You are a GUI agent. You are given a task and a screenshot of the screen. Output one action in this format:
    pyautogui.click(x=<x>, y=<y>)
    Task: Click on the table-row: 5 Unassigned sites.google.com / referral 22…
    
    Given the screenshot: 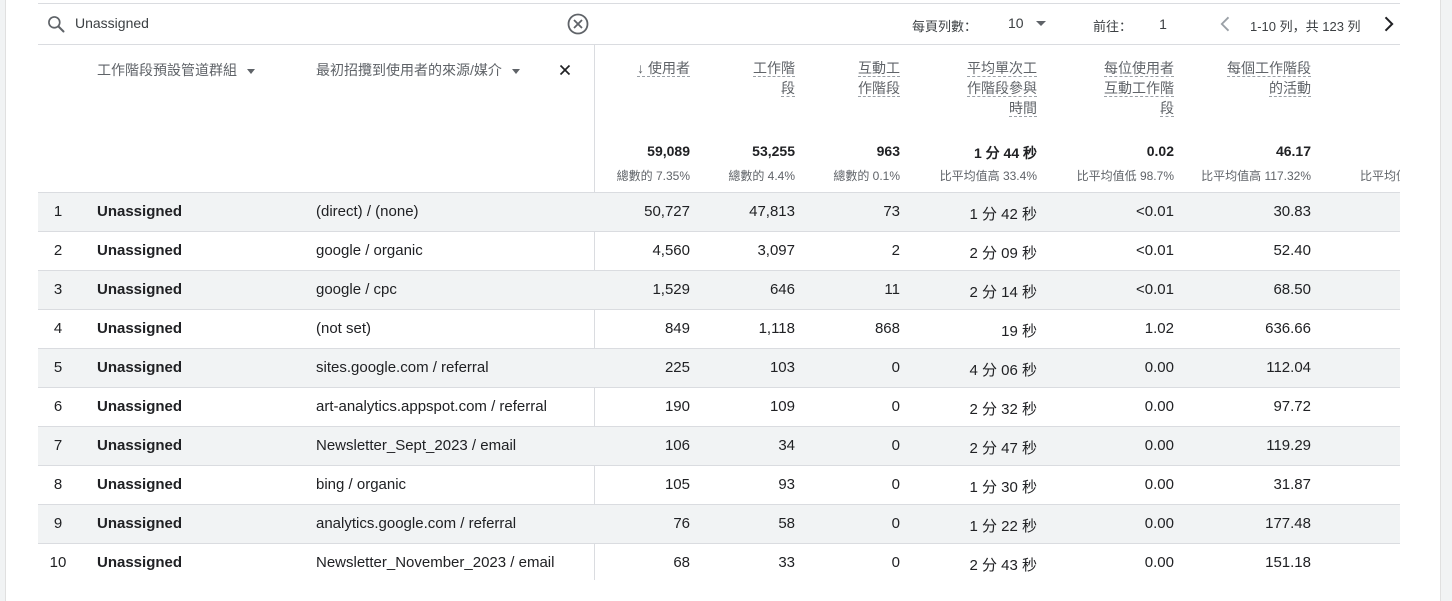 What is the action you would take?
    pyautogui.click(x=719, y=368)
    